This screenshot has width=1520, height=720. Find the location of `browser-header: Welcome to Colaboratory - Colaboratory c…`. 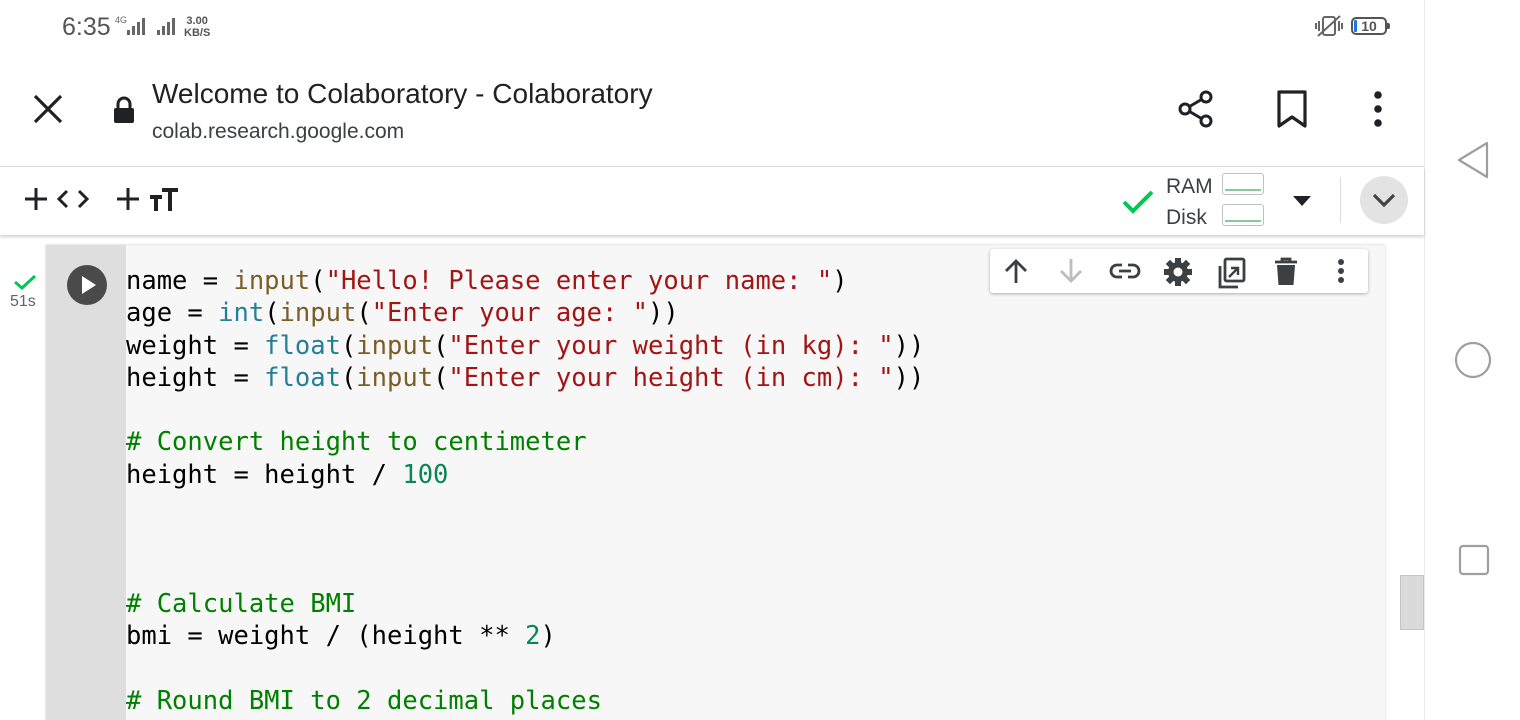

browser-header: Welcome to Colaboratory - Colaboratory c… is located at coordinates (712, 110).